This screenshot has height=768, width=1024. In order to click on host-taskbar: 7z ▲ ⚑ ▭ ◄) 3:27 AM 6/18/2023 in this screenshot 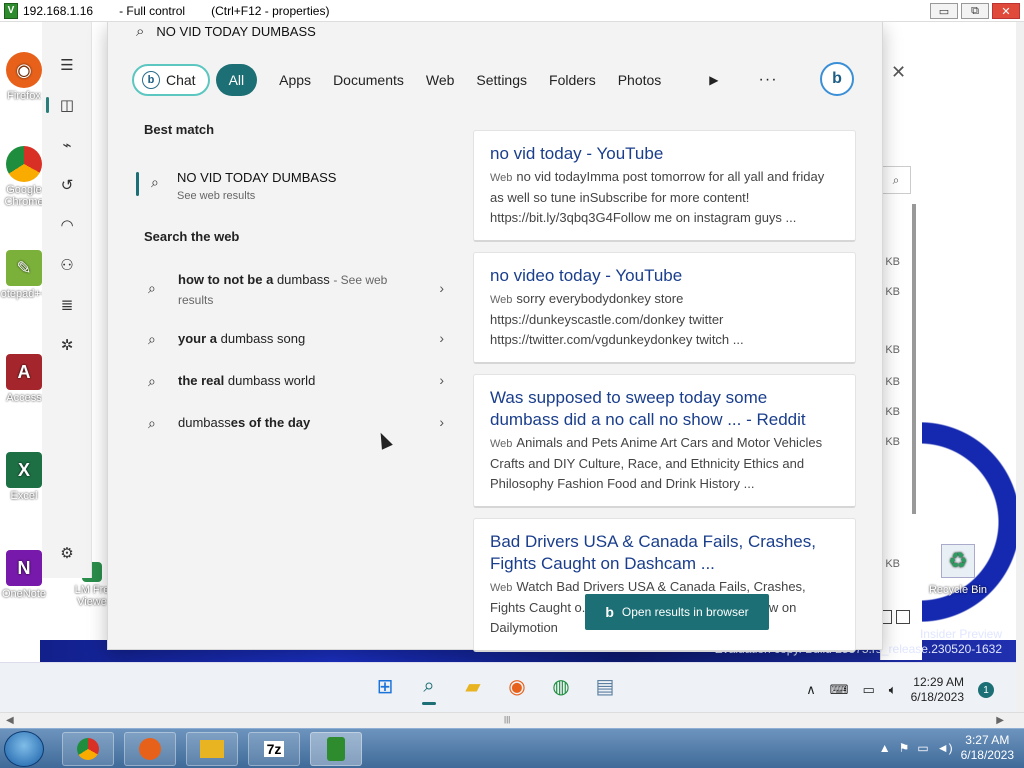, I will do `click(512, 748)`.